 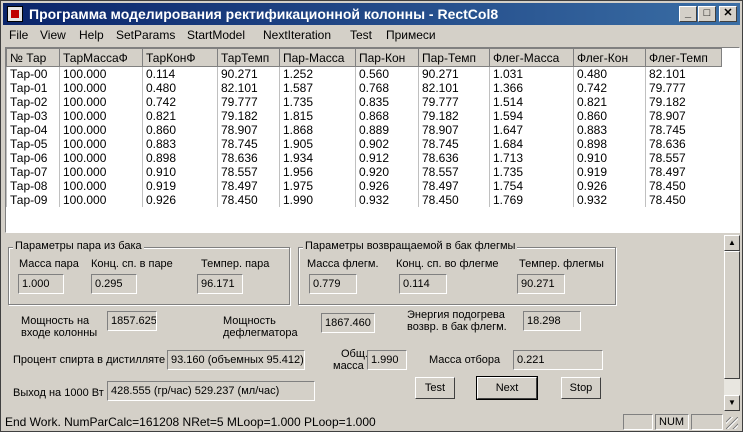 I want to click on menu-test: Test, so click(x=361, y=35).